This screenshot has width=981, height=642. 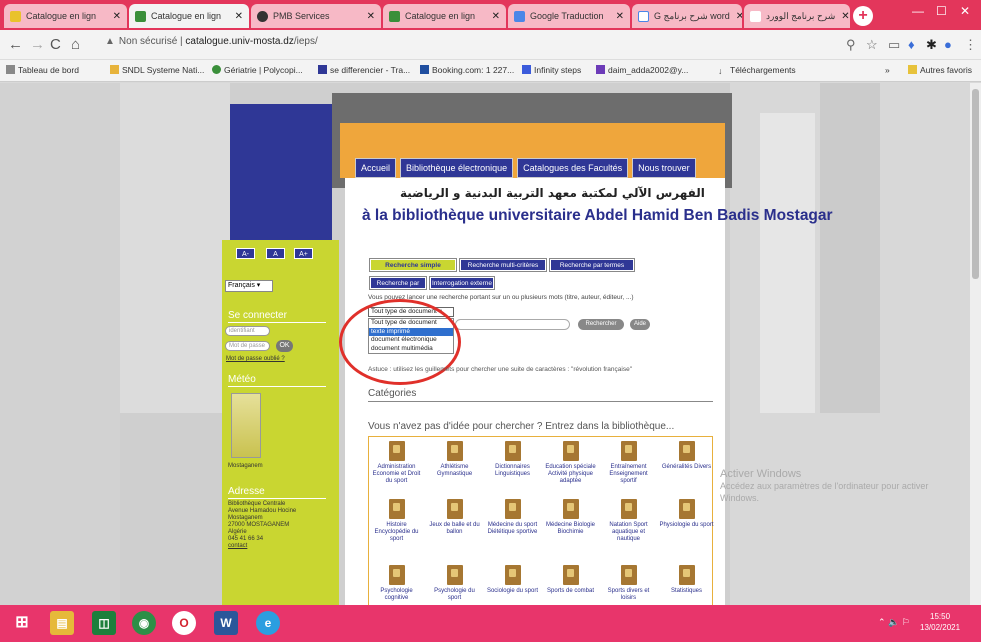 I want to click on browser-tab: G شرح برنامج word ✕, so click(x=687, y=16).